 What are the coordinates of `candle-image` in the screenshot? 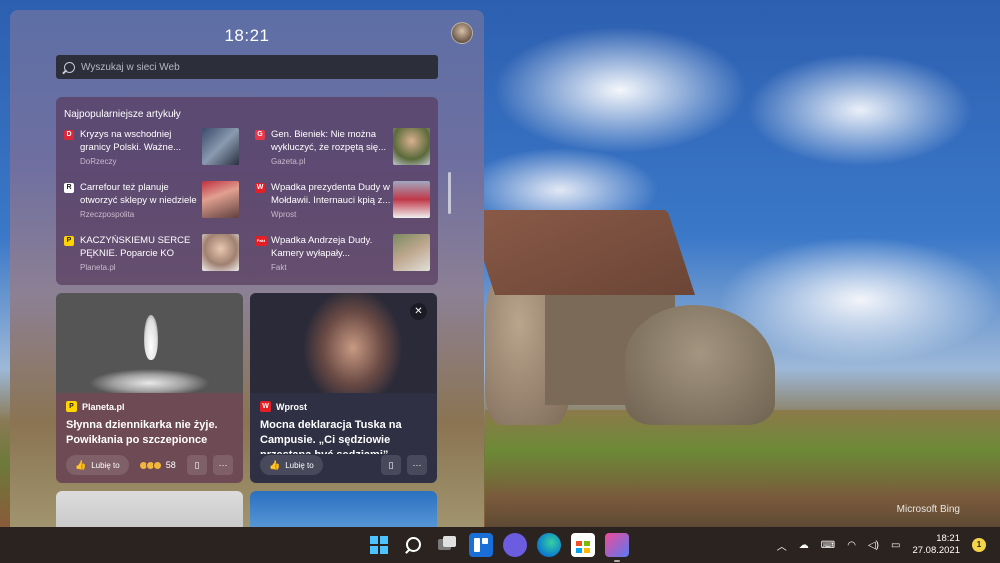 It's located at (151, 337).